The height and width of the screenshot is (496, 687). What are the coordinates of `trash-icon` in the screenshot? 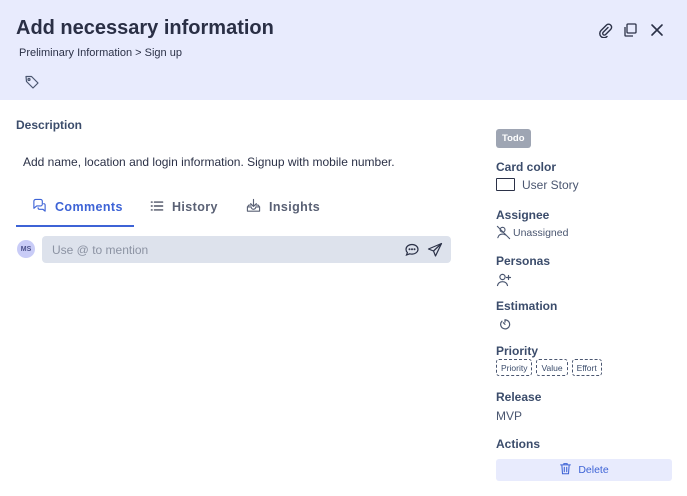 It's located at (565, 470).